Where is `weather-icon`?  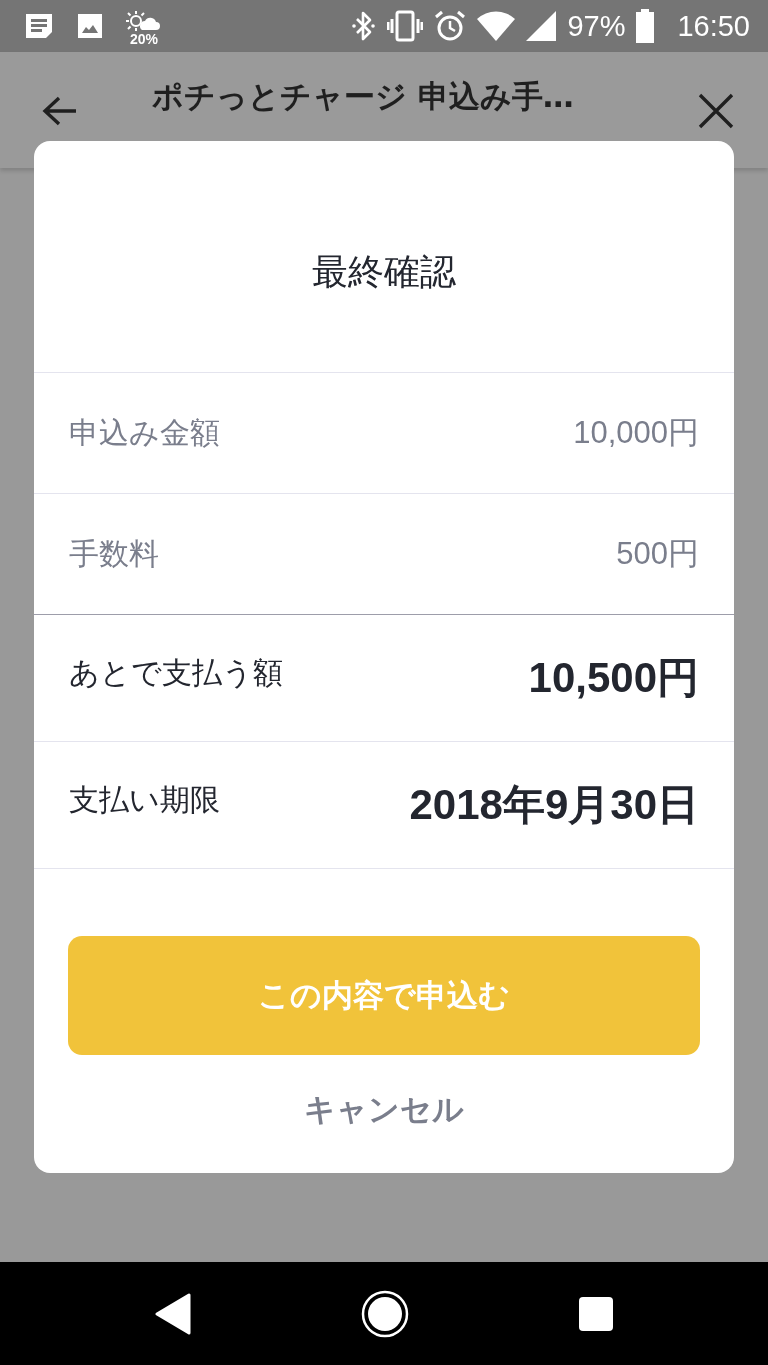 weather-icon is located at coordinates (144, 21).